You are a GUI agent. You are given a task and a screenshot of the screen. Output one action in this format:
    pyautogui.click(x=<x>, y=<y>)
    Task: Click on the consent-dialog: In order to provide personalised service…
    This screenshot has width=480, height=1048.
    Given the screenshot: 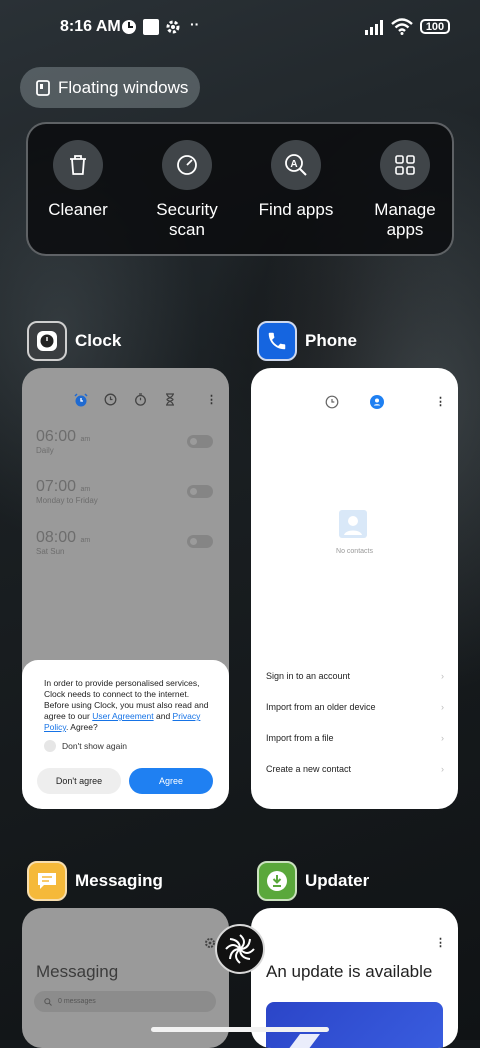 What is the action you would take?
    pyautogui.click(x=125, y=734)
    